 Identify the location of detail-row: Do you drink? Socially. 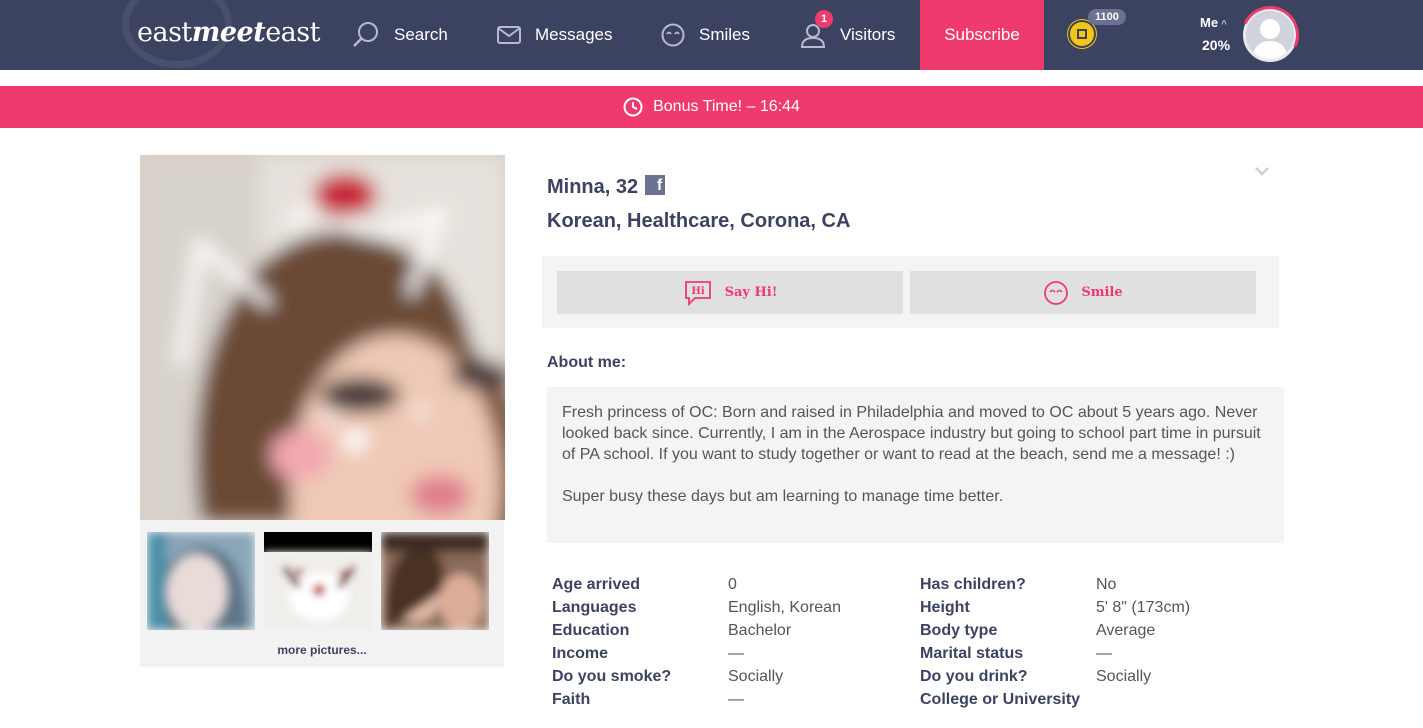
(1055, 676).